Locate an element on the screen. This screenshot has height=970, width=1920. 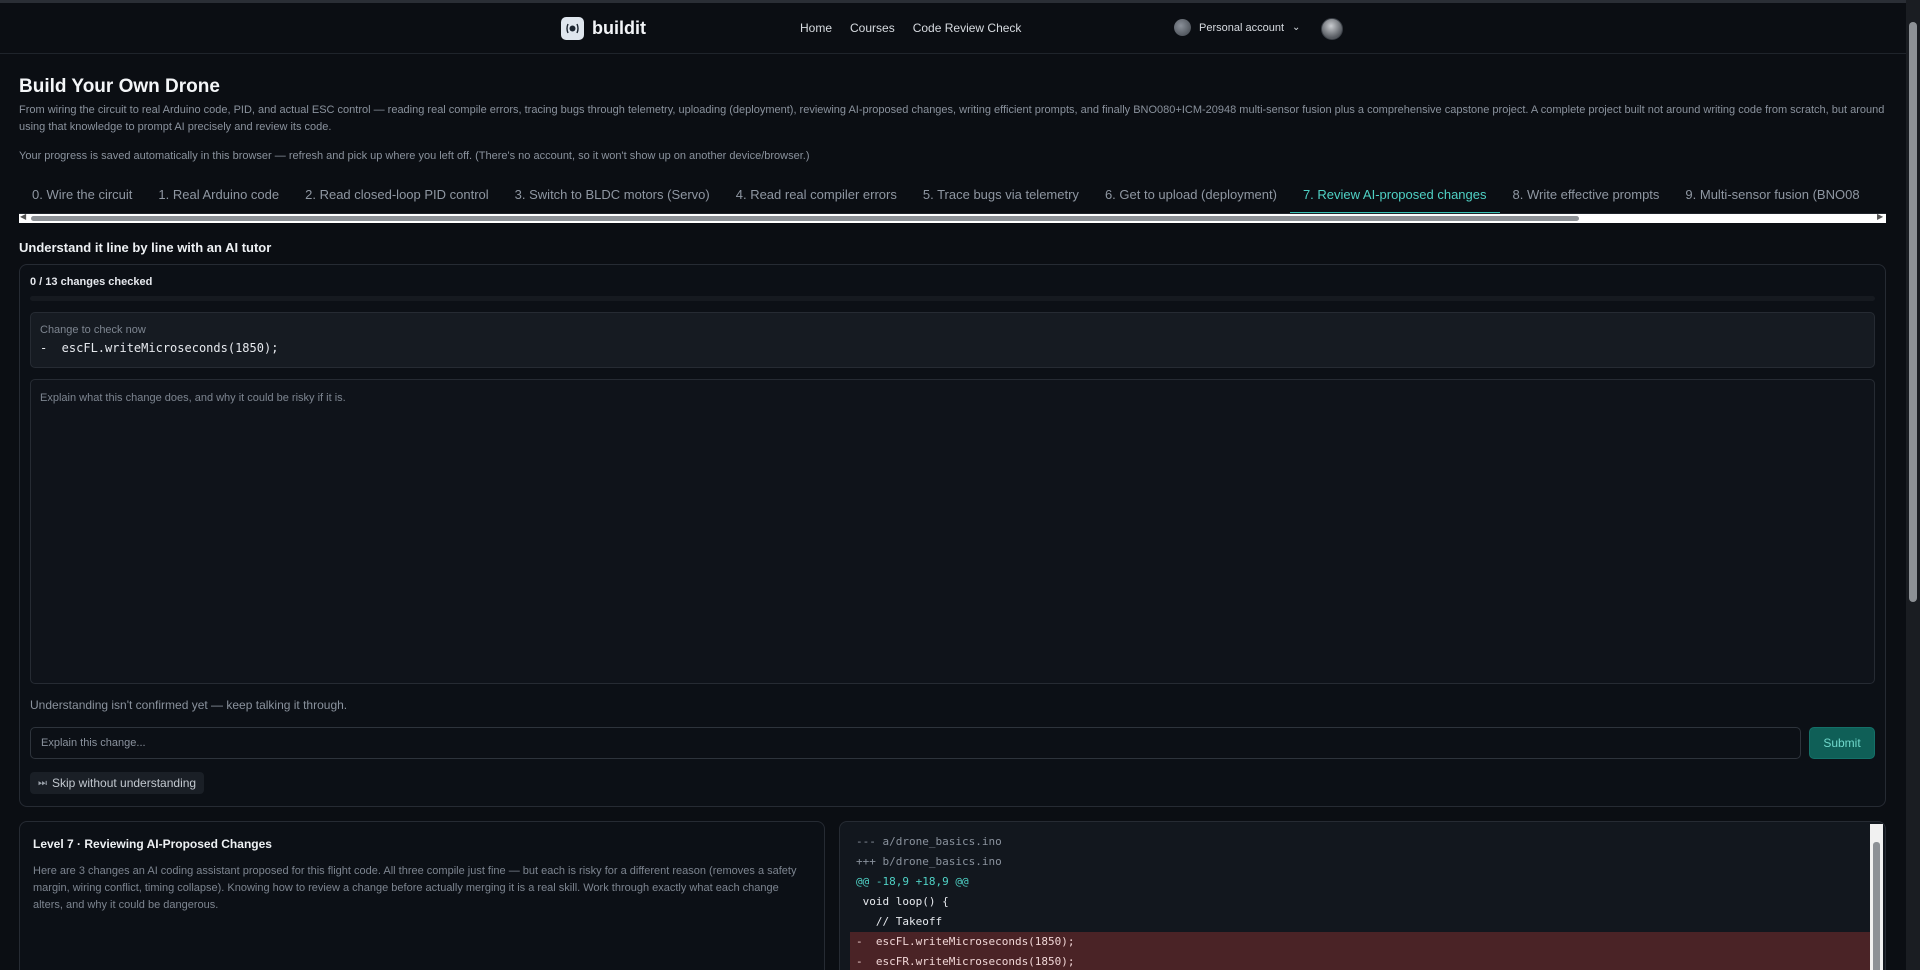
diff-line-ctx: // Takeoff is located at coordinates (899, 921).